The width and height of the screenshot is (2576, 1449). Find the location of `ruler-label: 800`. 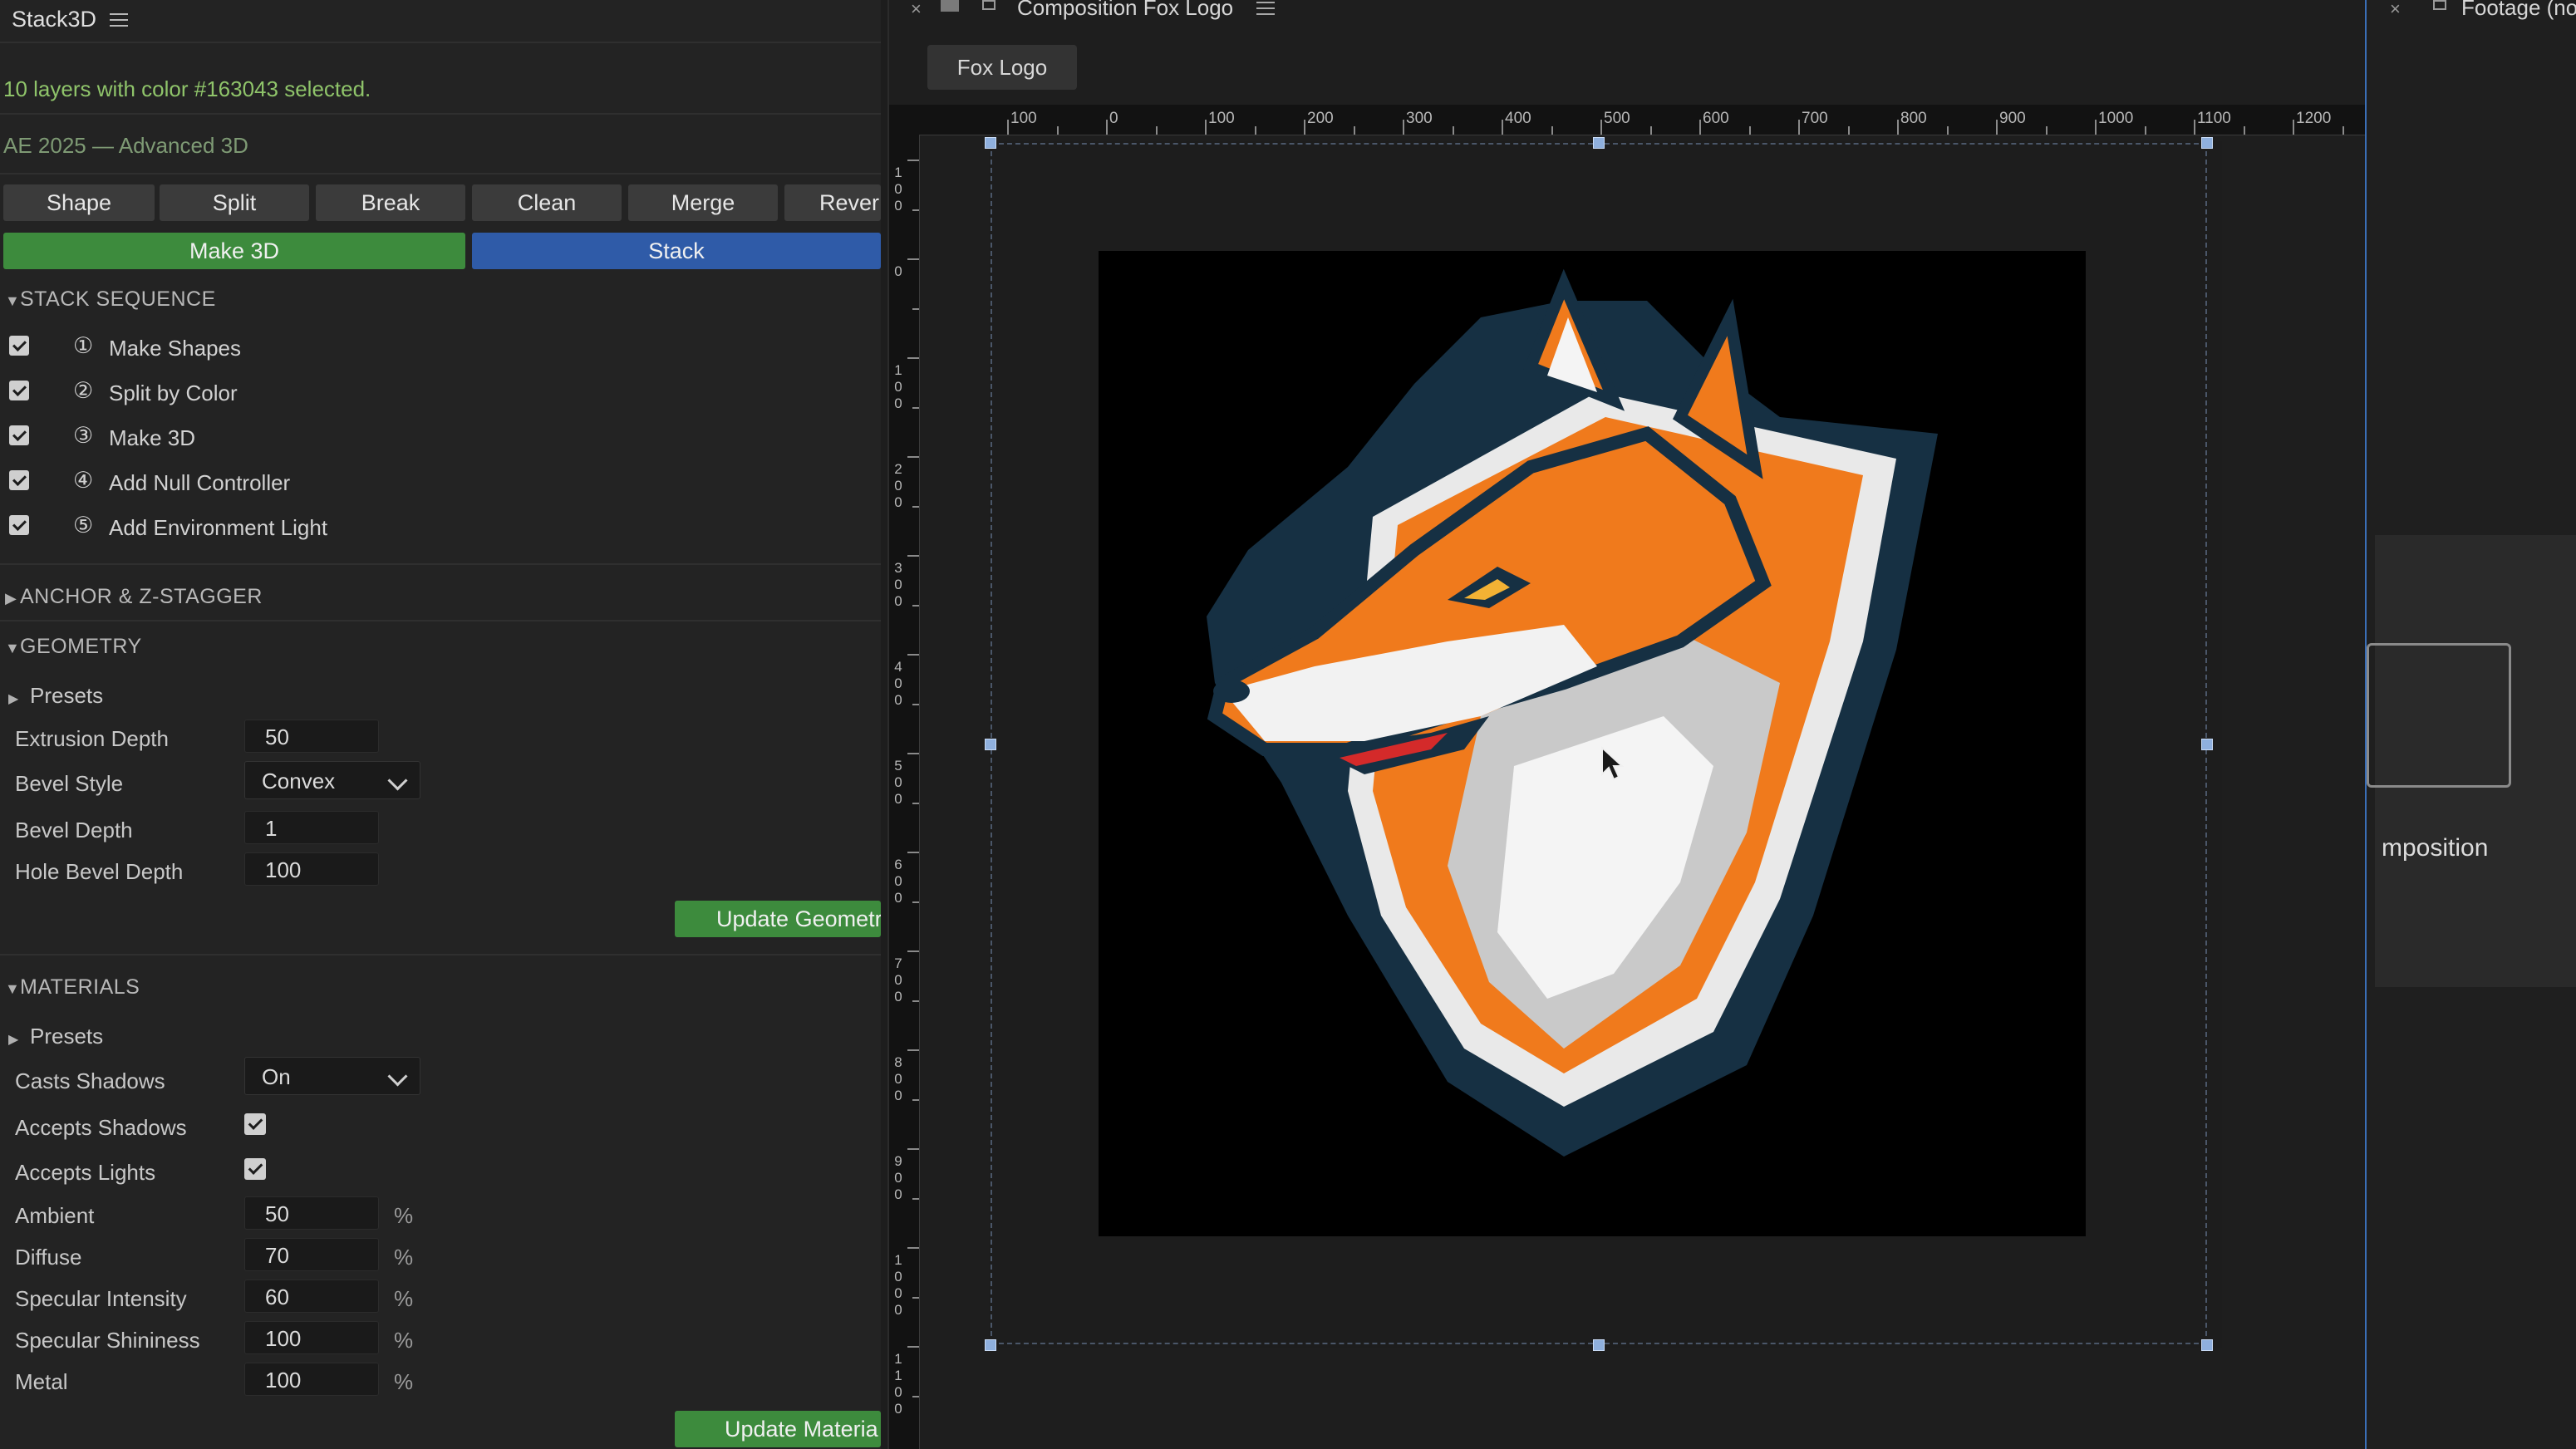

ruler-label: 800 is located at coordinates (1913, 118).